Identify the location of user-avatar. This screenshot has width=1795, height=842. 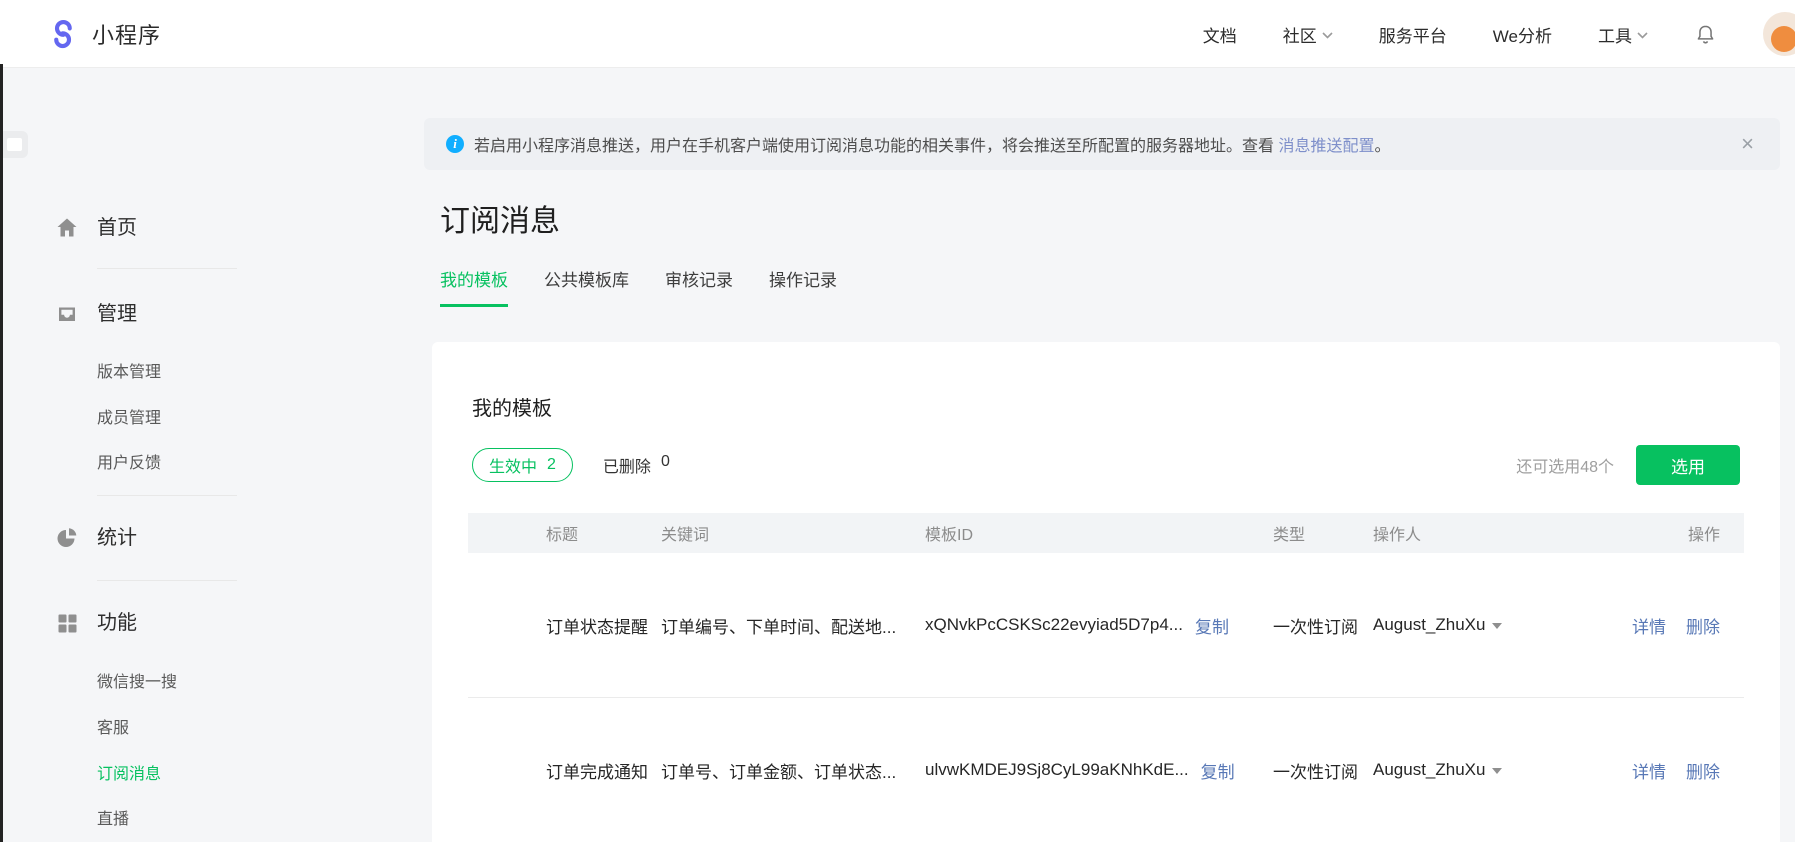
(1779, 34).